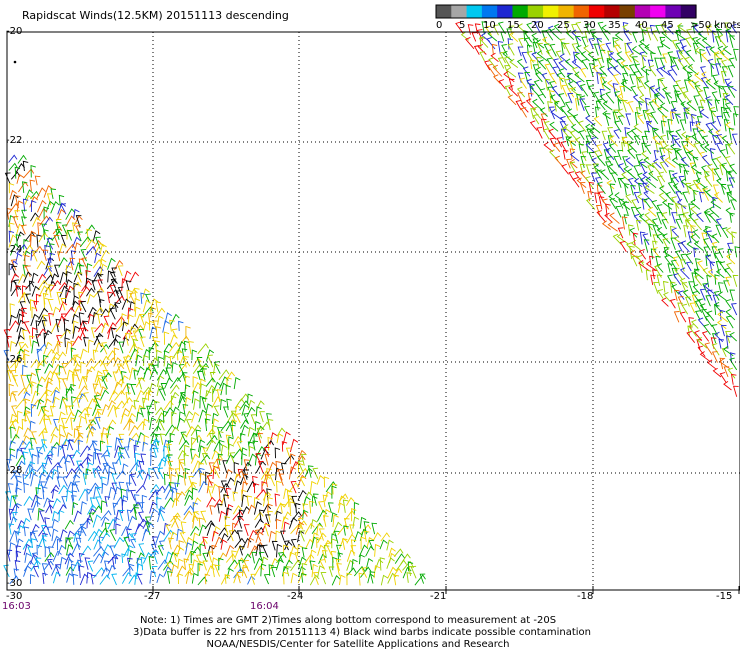  I want to click on legend-swatch, so click(566, 11).